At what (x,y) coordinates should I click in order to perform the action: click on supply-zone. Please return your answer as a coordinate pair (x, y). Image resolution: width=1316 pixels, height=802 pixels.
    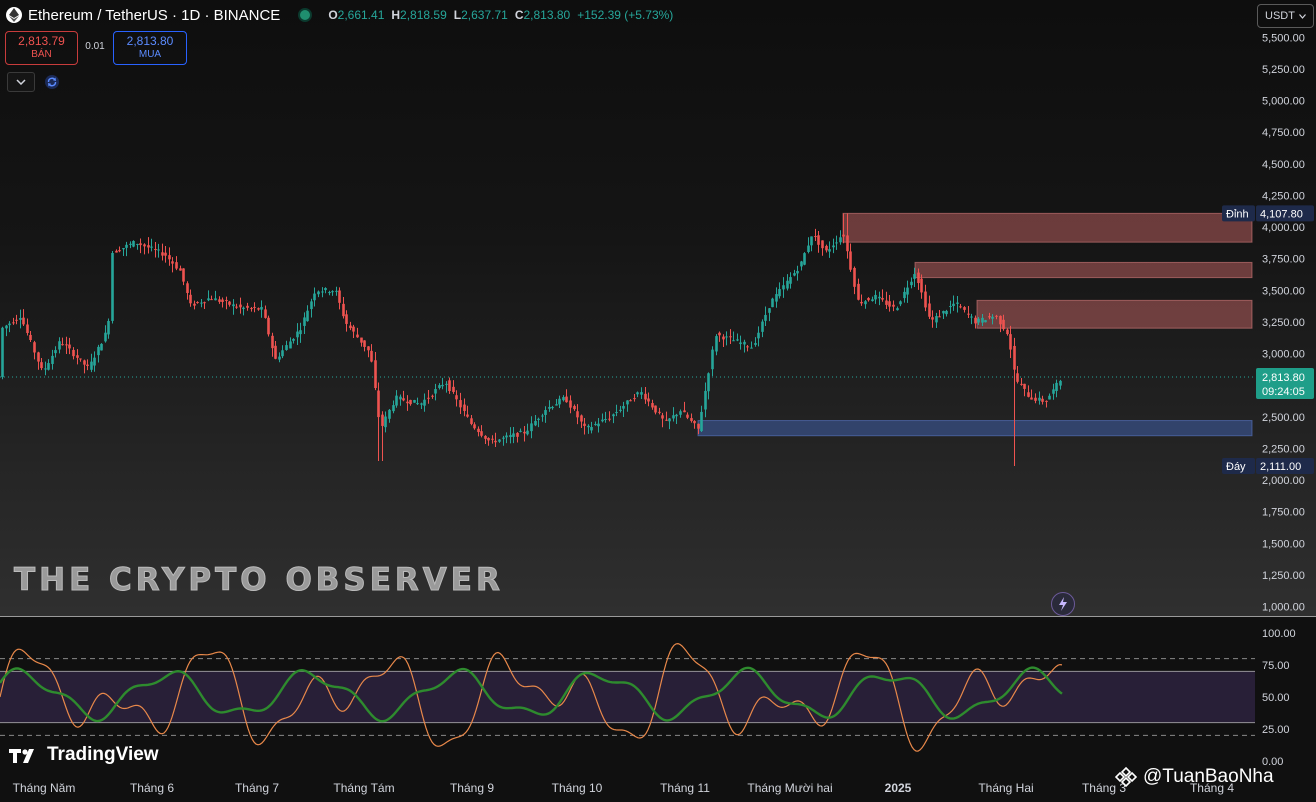
    Looking at the image, I should click on (1114, 314).